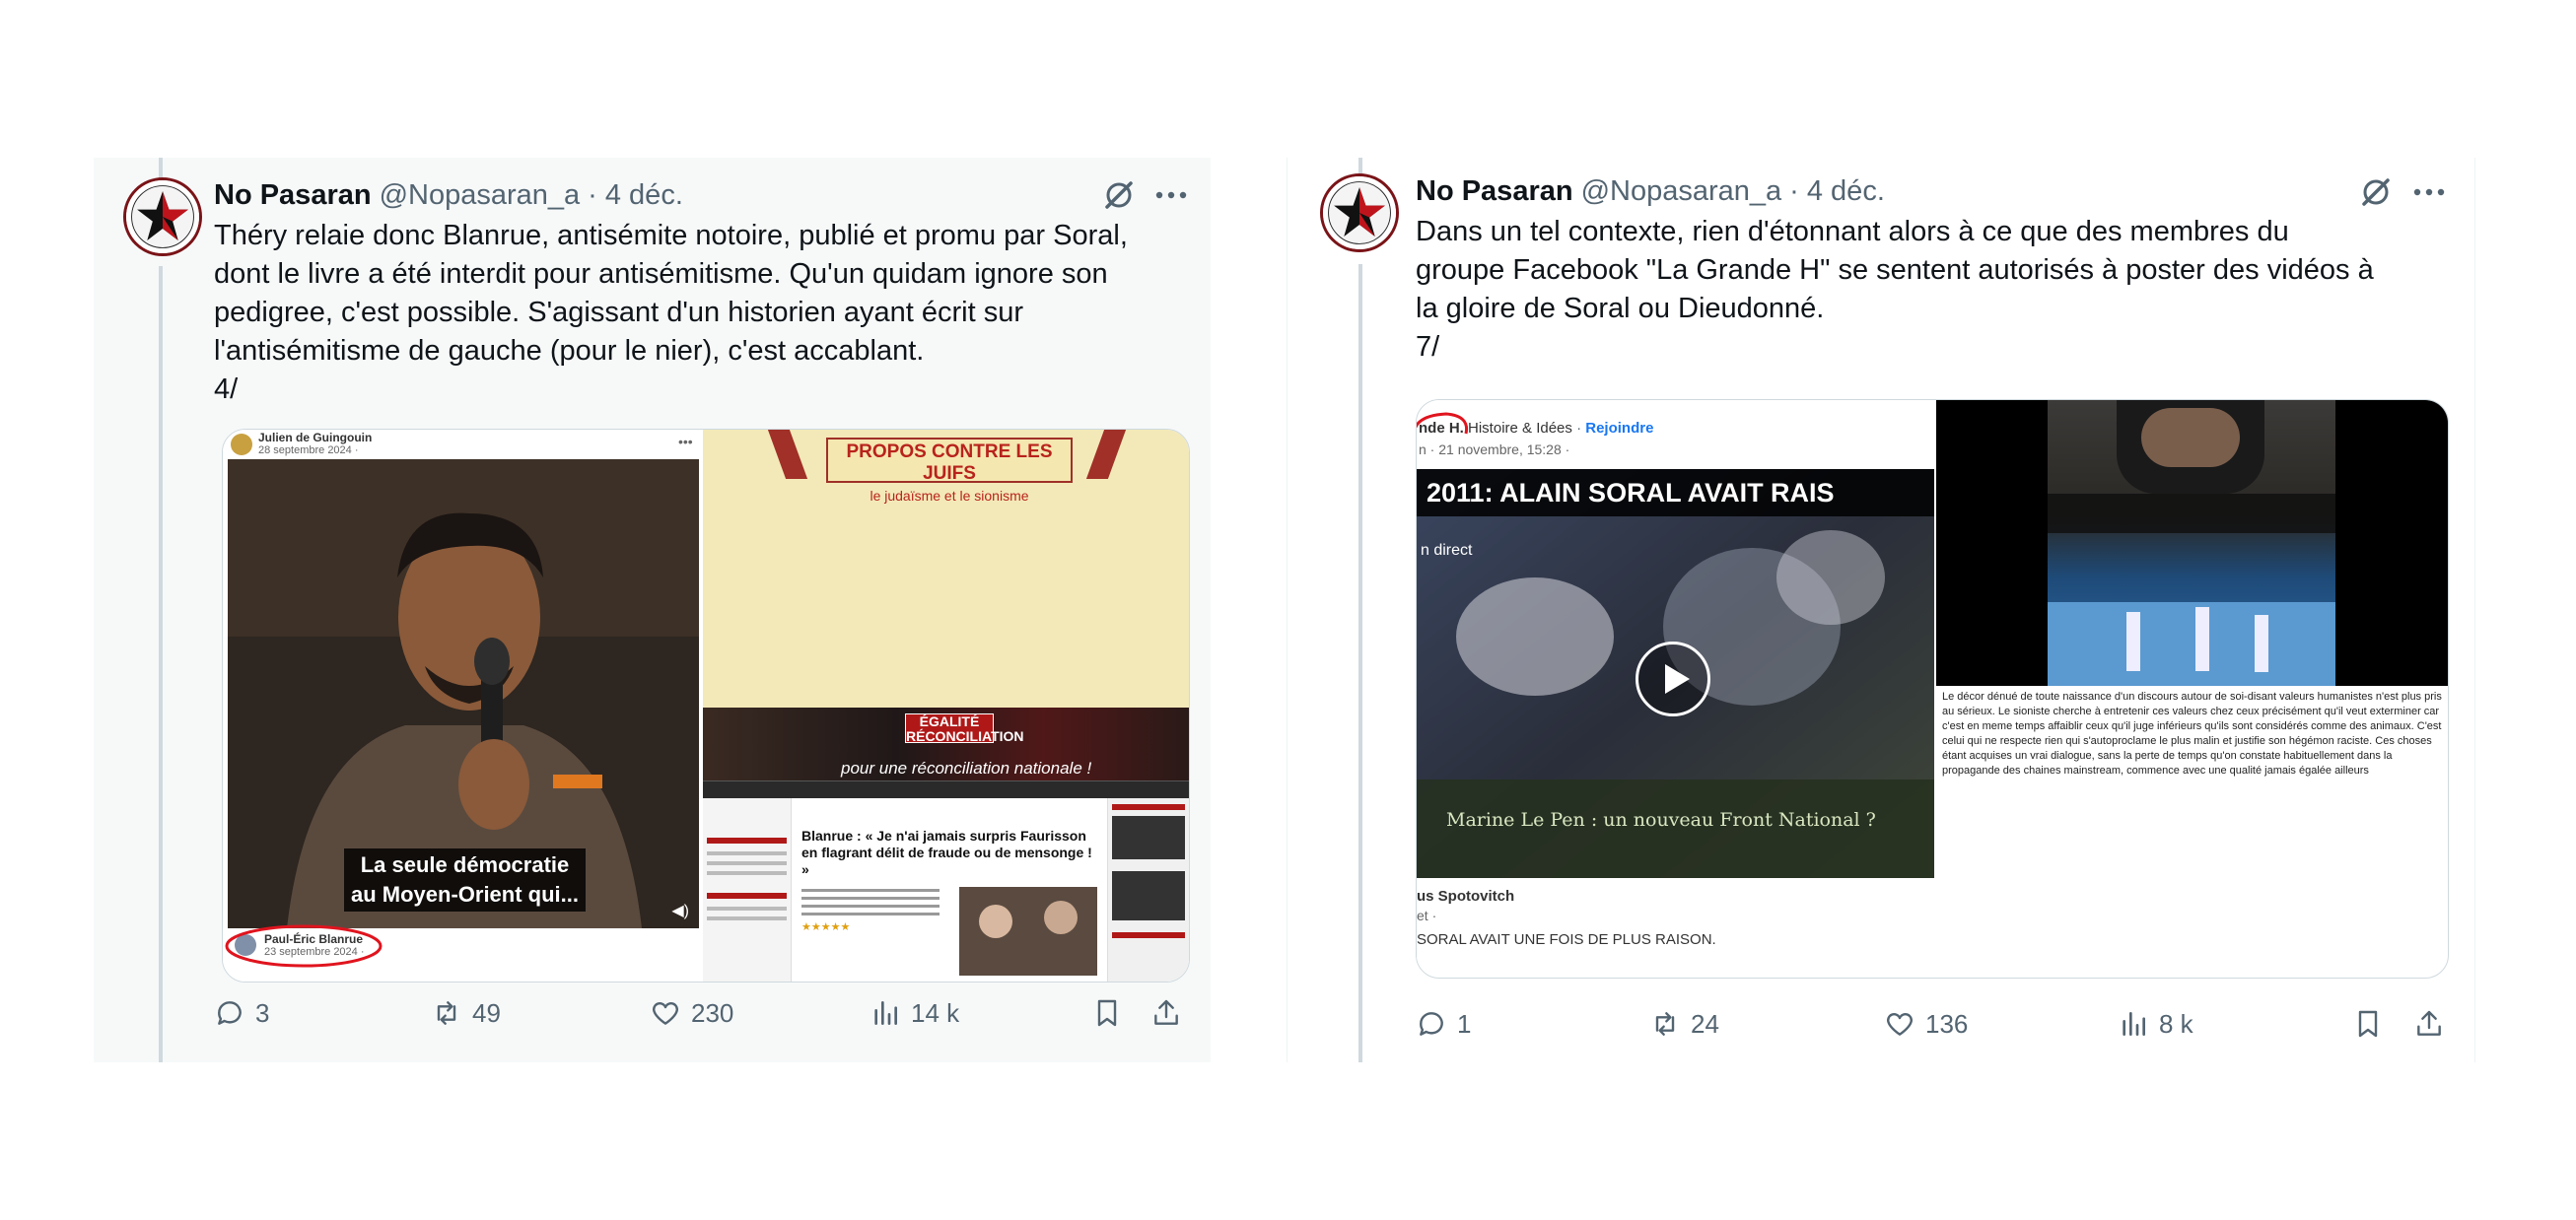 Image resolution: width=2576 pixels, height=1220 pixels. Describe the element at coordinates (949, 496) in the screenshot. I see `book-subtitle: le judaïsme et le sionisme` at that location.